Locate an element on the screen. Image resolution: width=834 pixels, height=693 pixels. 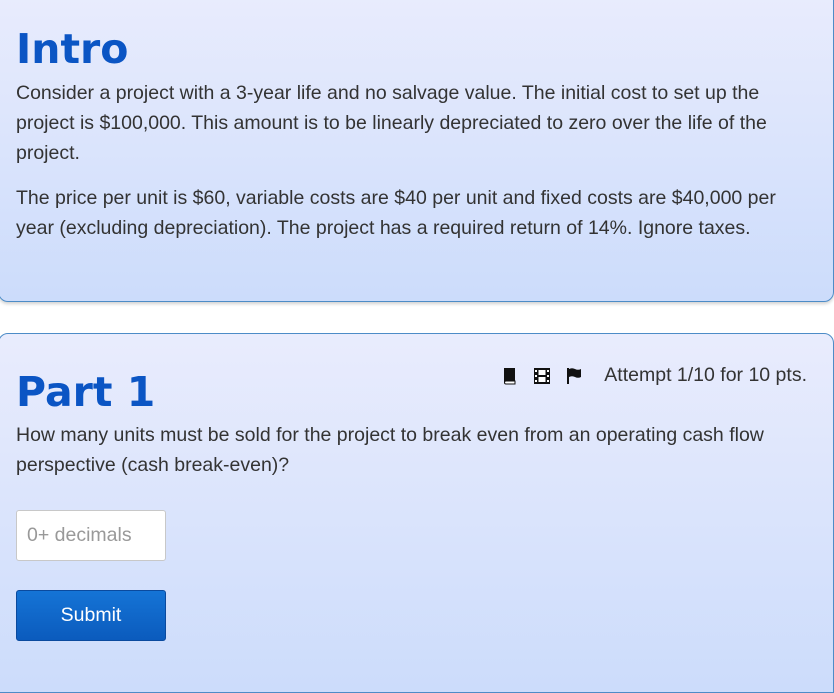
film-icon is located at coordinates (542, 376).